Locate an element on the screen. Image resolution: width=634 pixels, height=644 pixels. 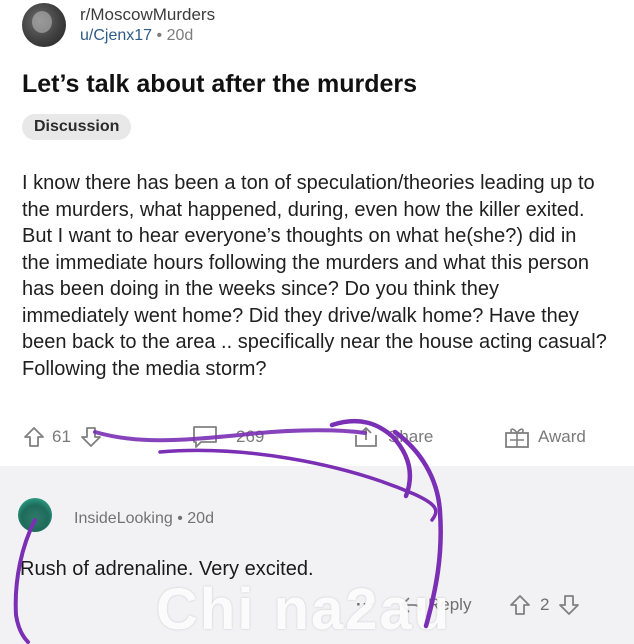
upvote-count: 61 is located at coordinates (61, 436).